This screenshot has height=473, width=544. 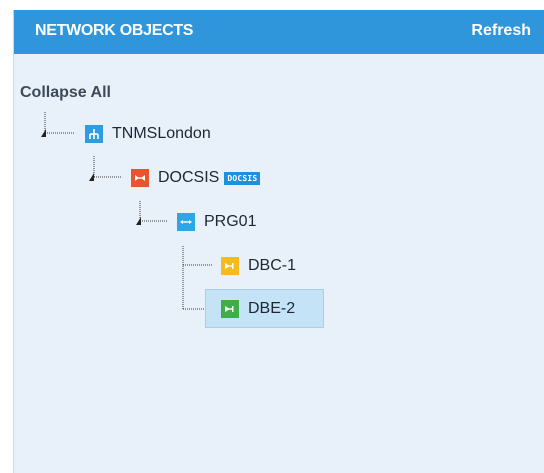 I want to click on tree-node-label: TNMSLondon, so click(x=161, y=133).